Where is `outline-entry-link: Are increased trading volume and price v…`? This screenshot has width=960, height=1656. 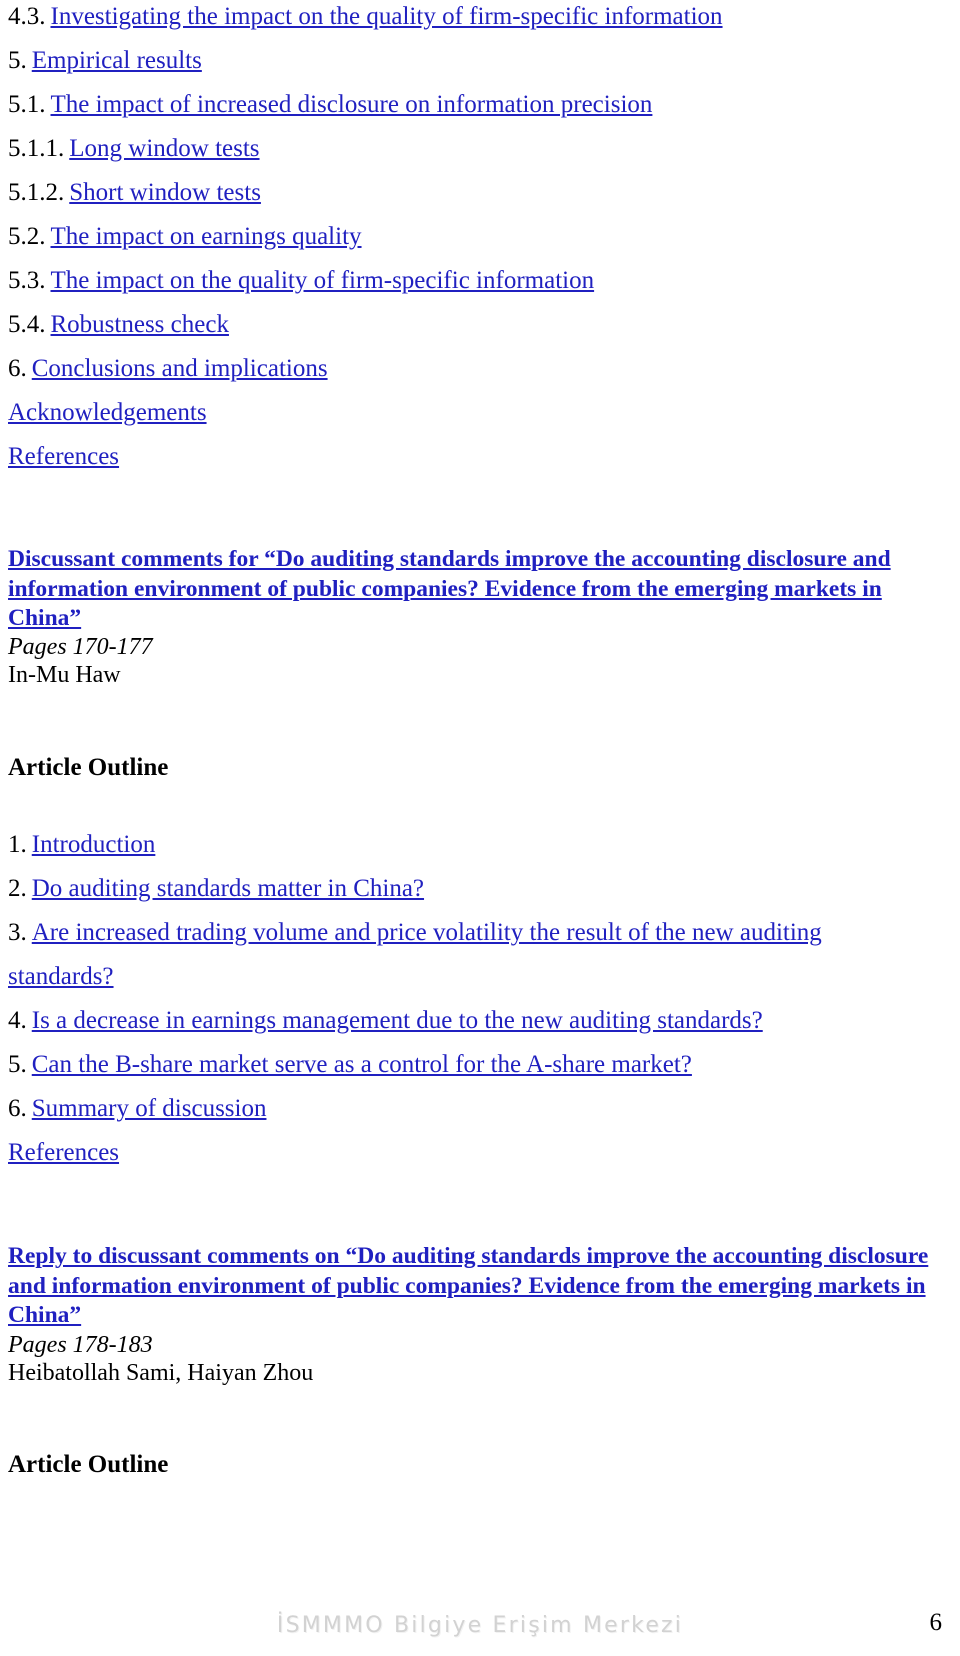 outline-entry-link: Are increased trading volume and price v… is located at coordinates (427, 932).